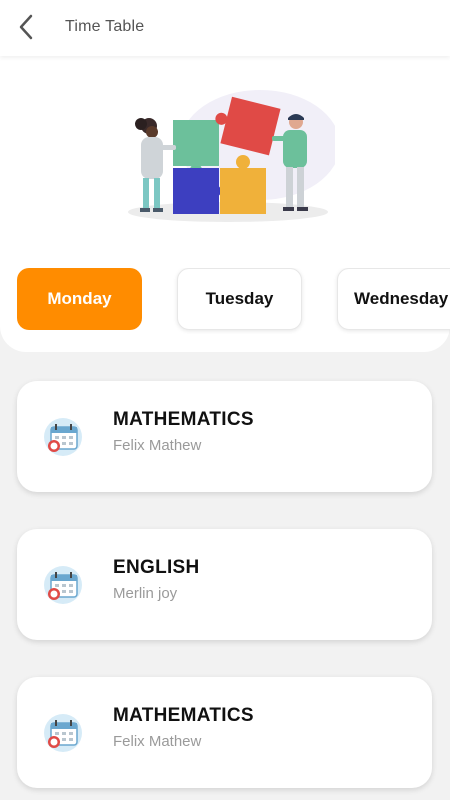  What do you see at coordinates (231, 156) in the screenshot?
I see `puzzle-team-illustration` at bounding box center [231, 156].